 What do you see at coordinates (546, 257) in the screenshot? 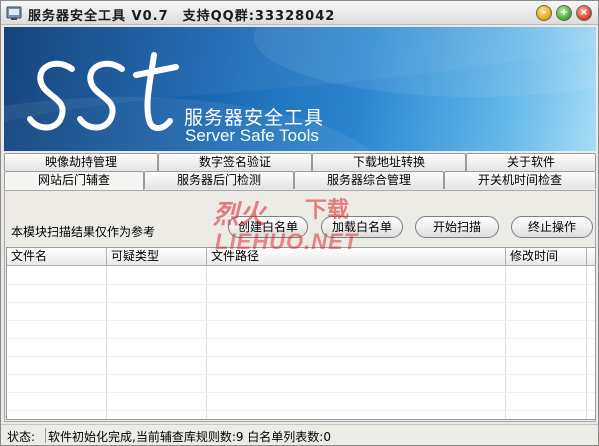
I see `column-modified-time: 修改时间` at bounding box center [546, 257].